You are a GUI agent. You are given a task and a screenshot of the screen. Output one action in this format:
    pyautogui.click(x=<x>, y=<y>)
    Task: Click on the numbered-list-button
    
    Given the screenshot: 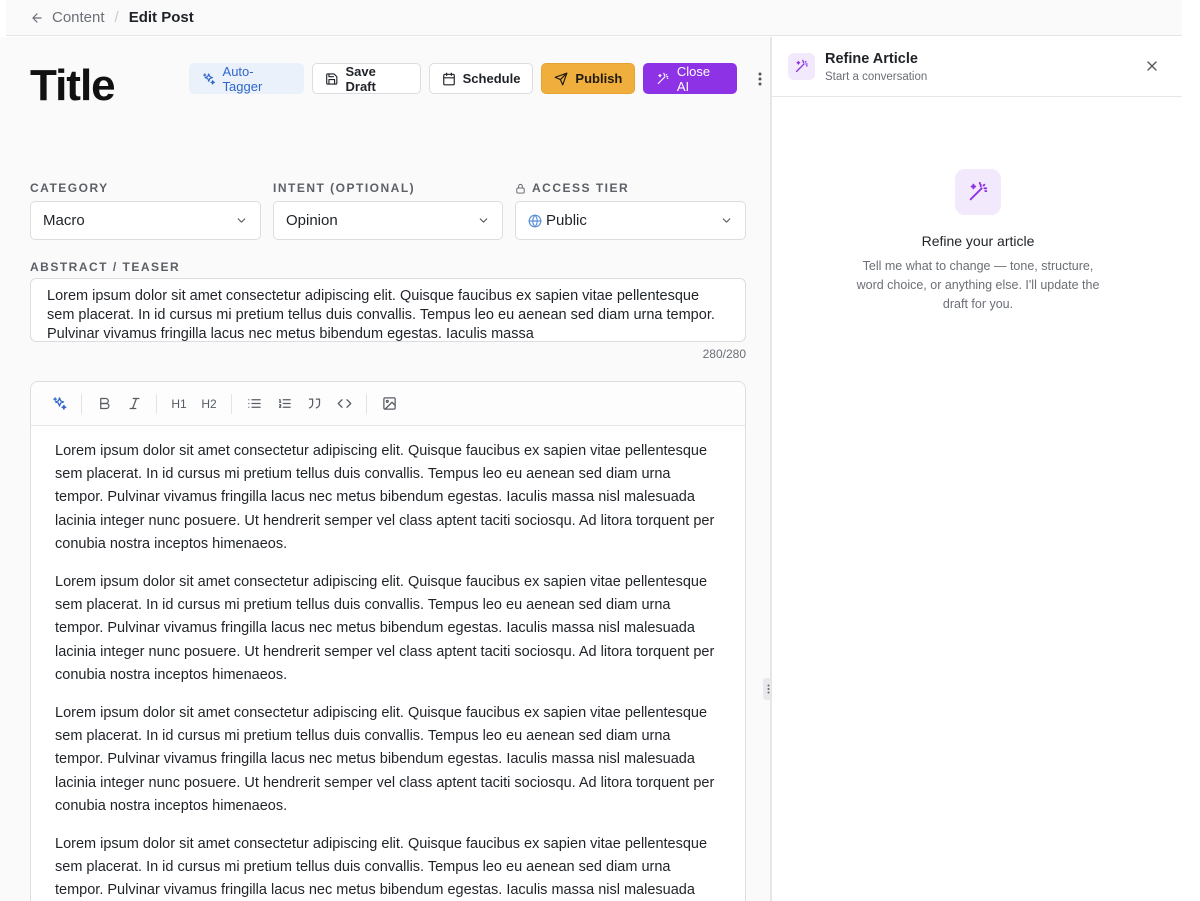 What is the action you would take?
    pyautogui.click(x=284, y=404)
    